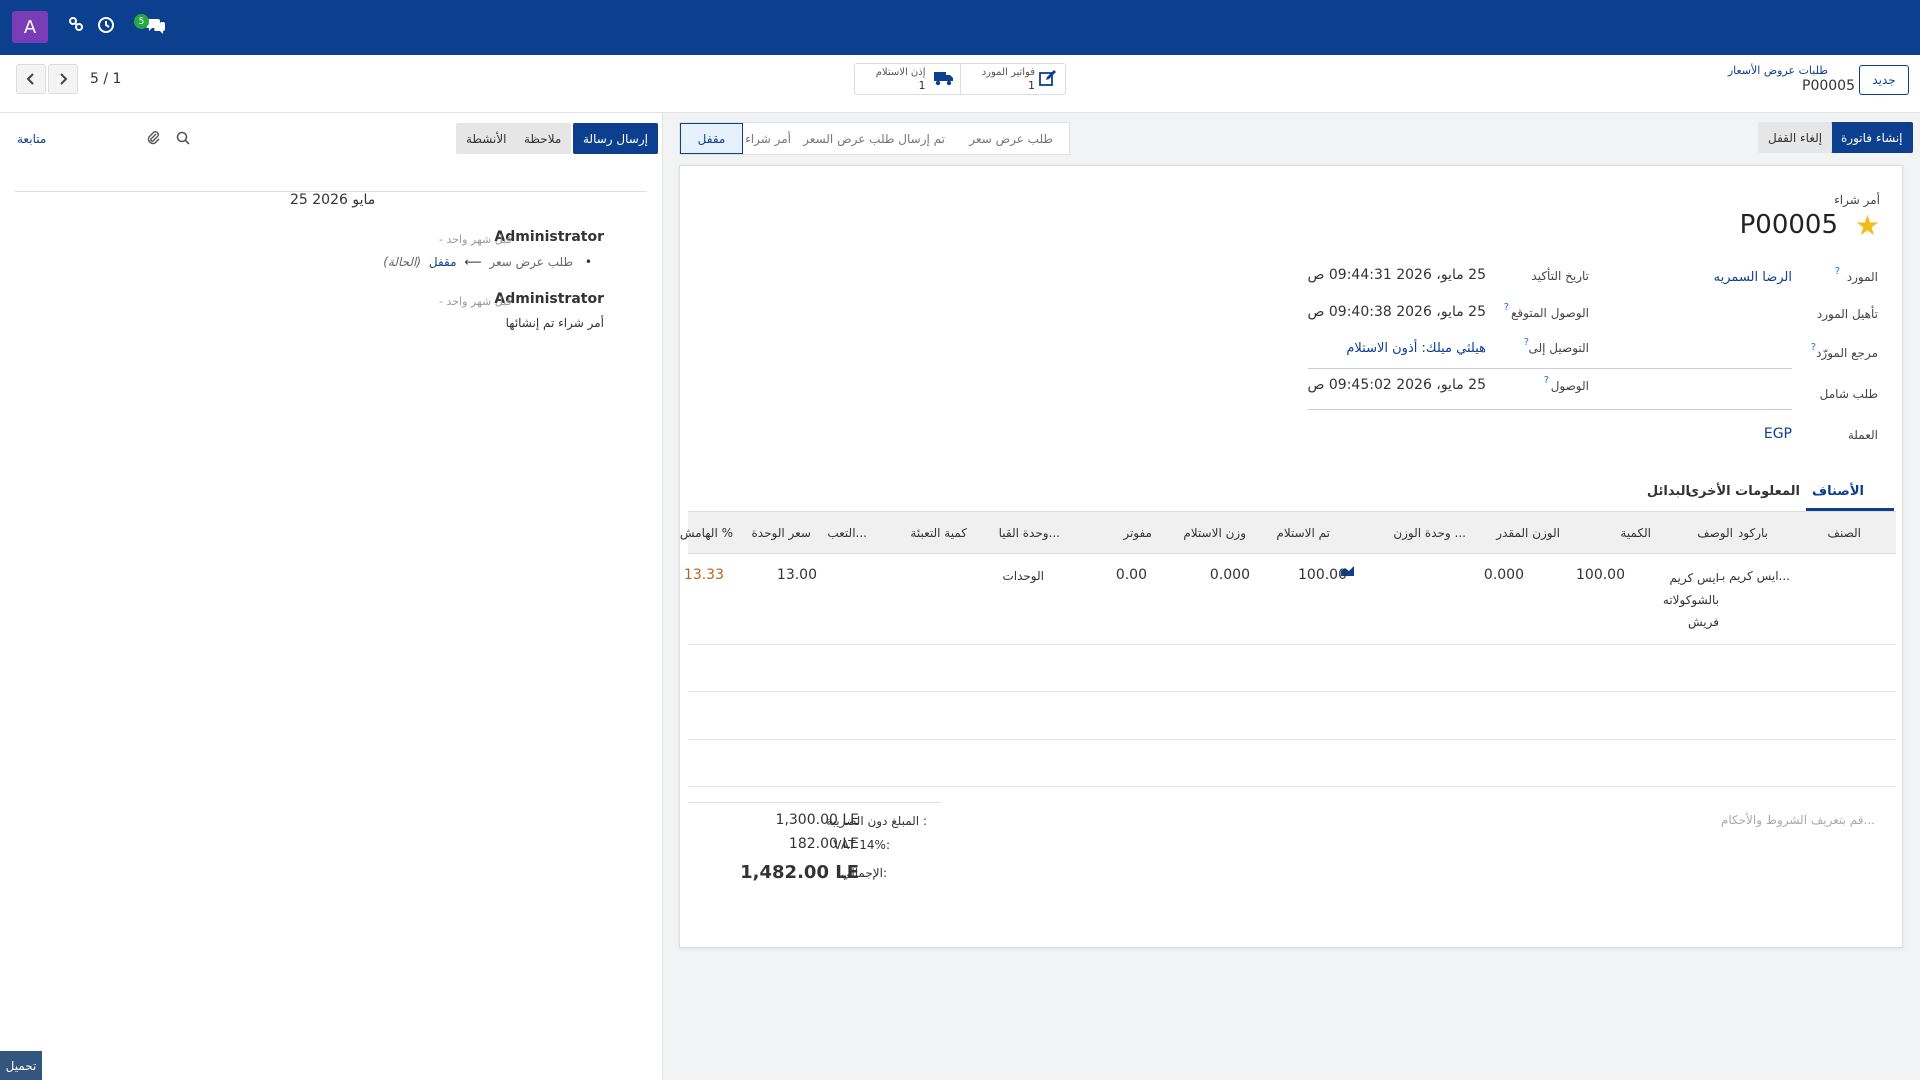  I want to click on vendor-bills-count: 1, so click(1031, 85).